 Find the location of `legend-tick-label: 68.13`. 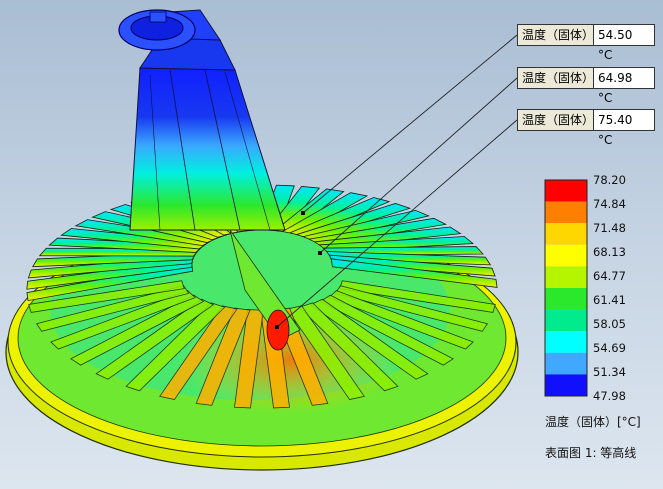

legend-tick-label: 68.13 is located at coordinates (609, 252).